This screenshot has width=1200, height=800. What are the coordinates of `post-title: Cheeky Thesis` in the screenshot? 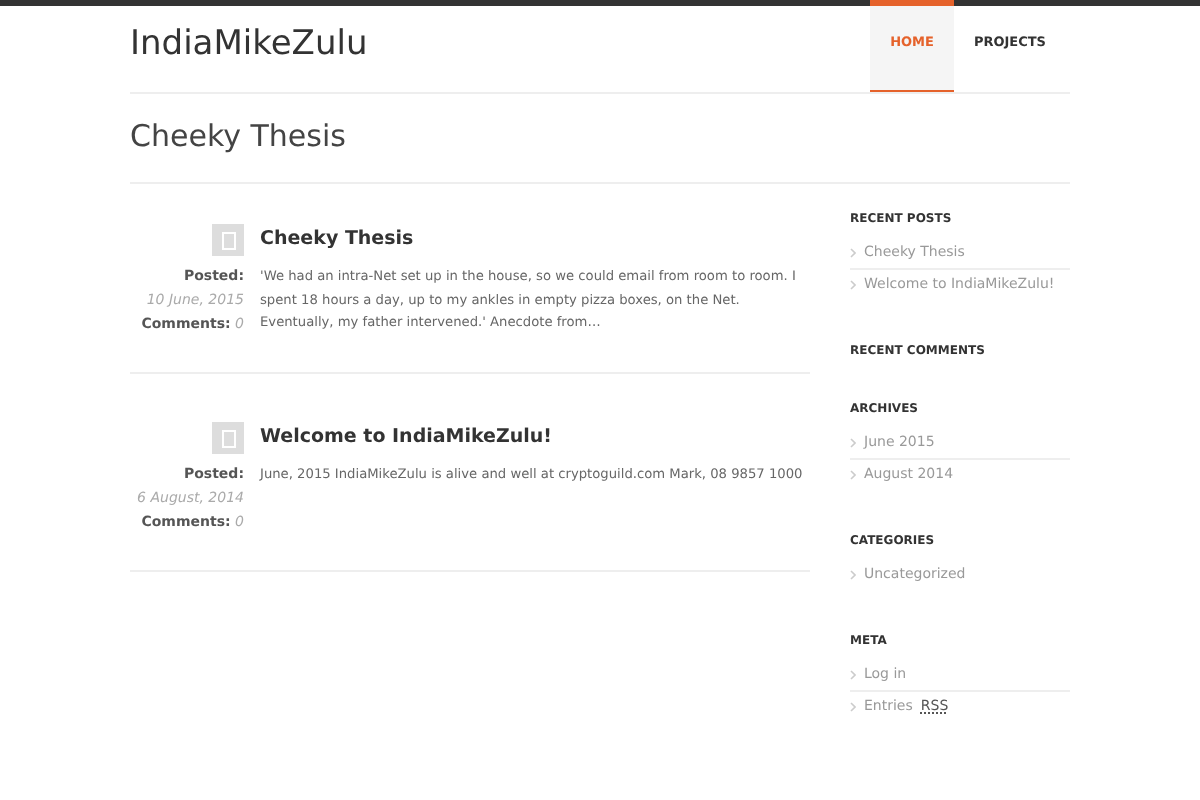 It's located at (535, 239).